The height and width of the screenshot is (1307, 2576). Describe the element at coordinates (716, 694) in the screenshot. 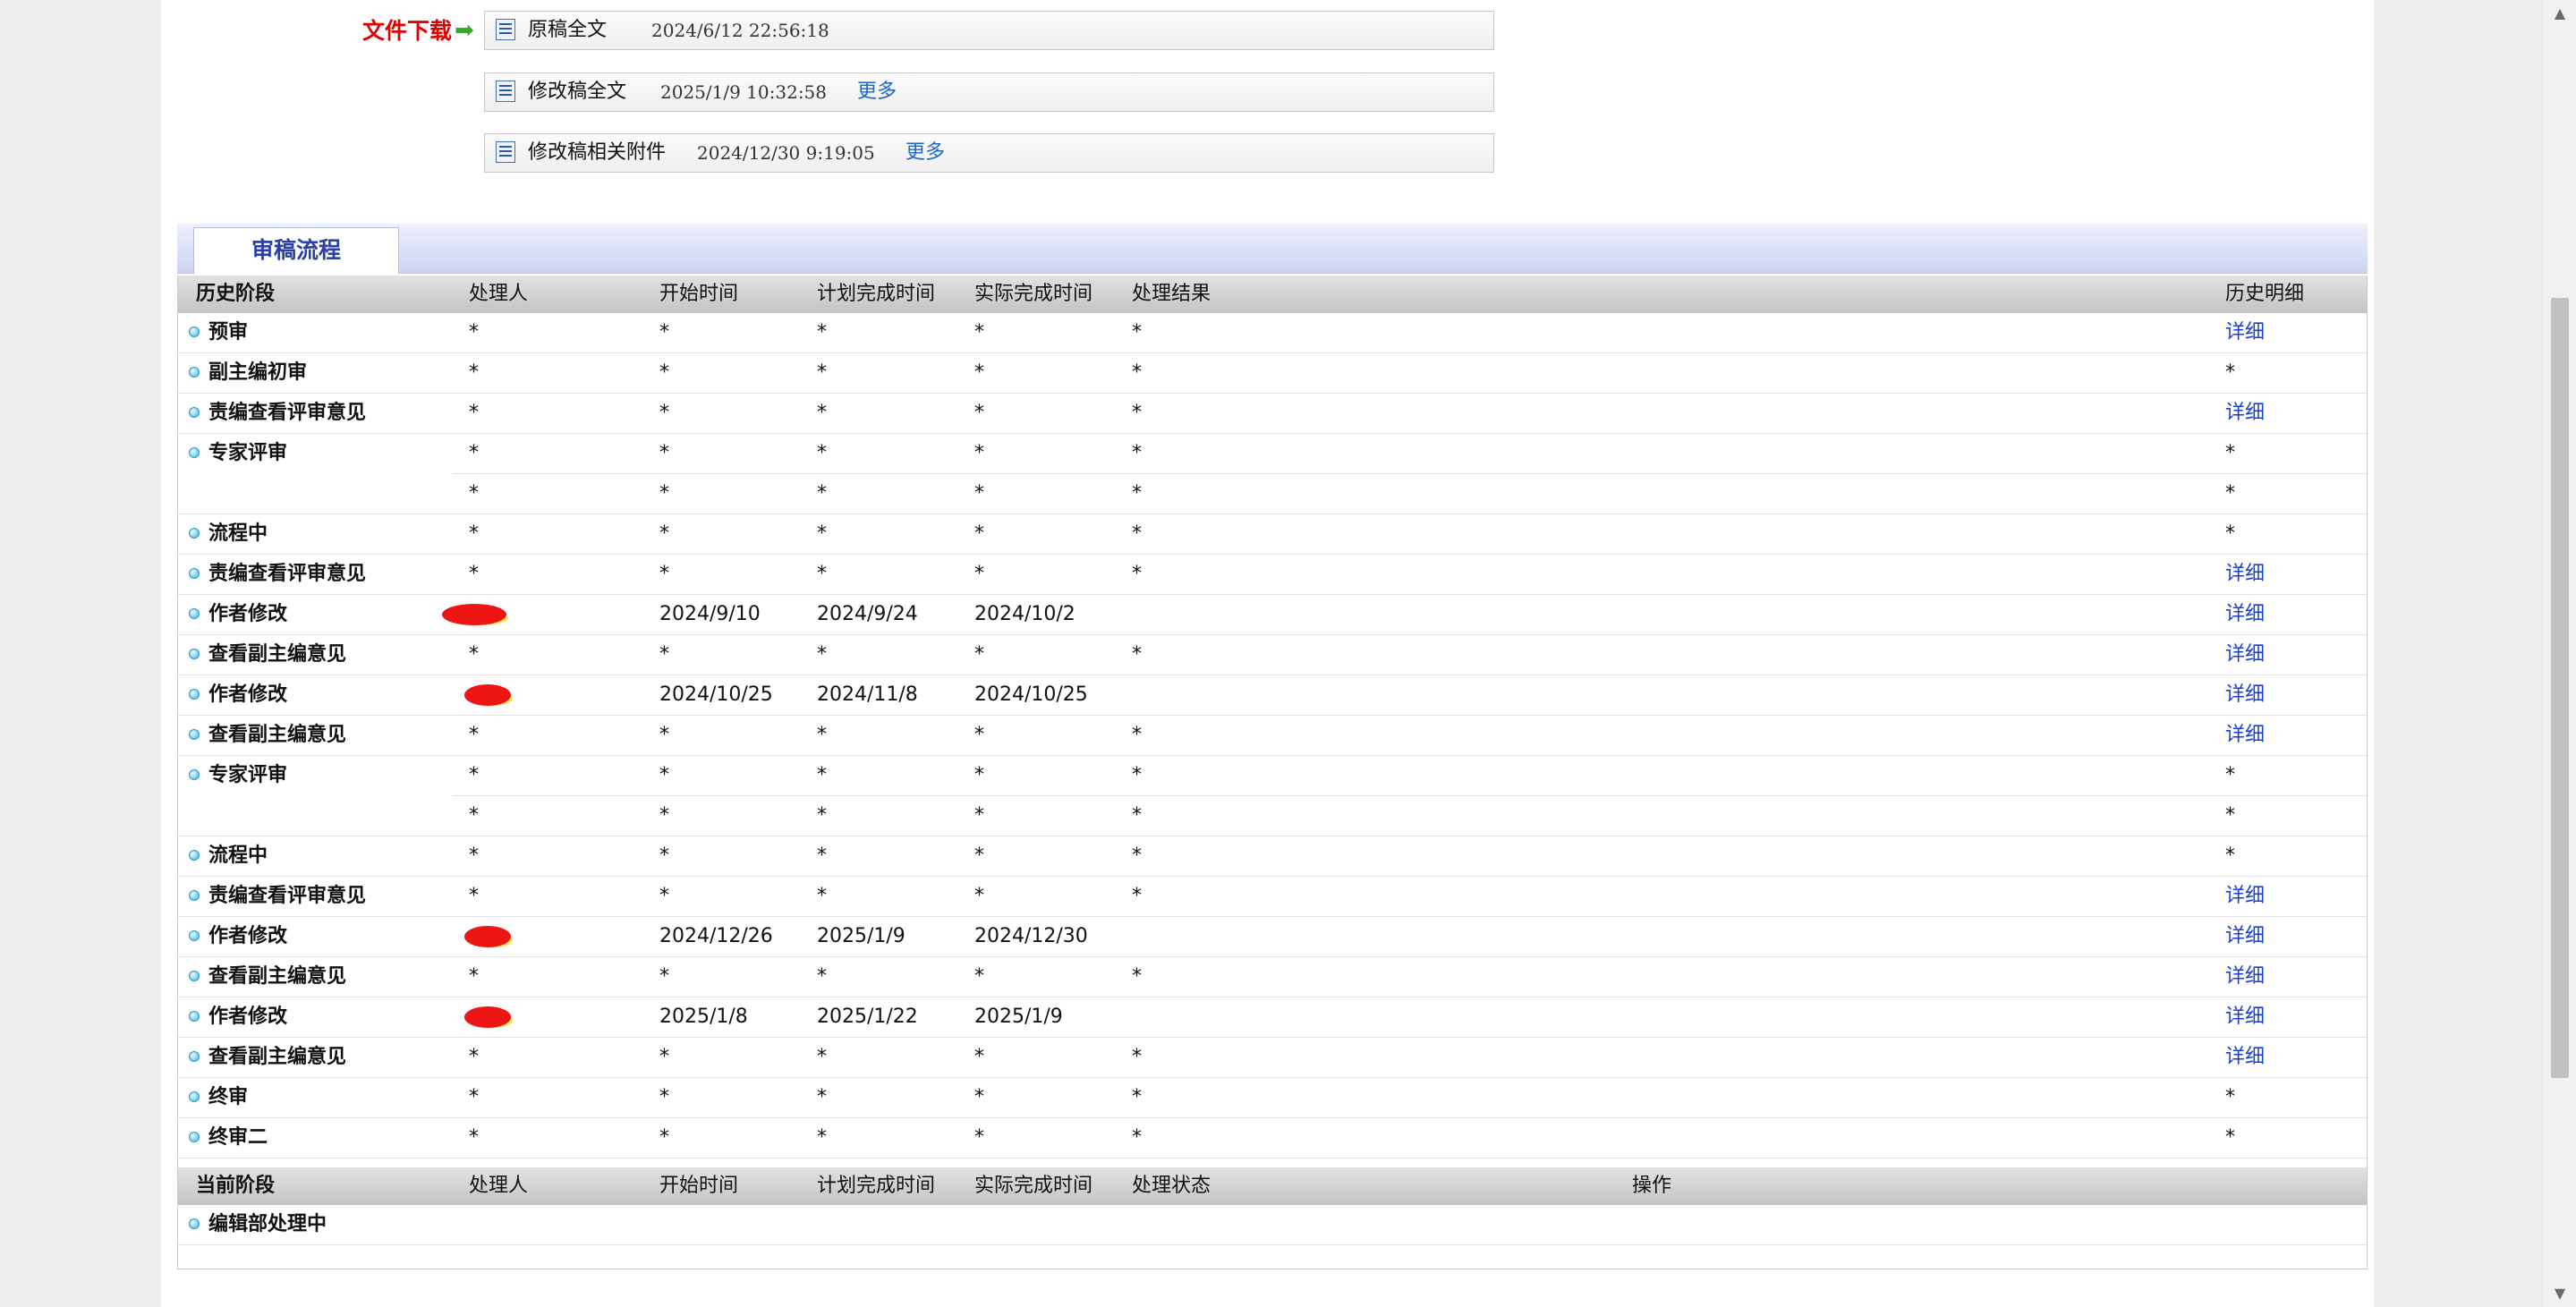

I see `start-time-cell: 2024/10/25` at that location.